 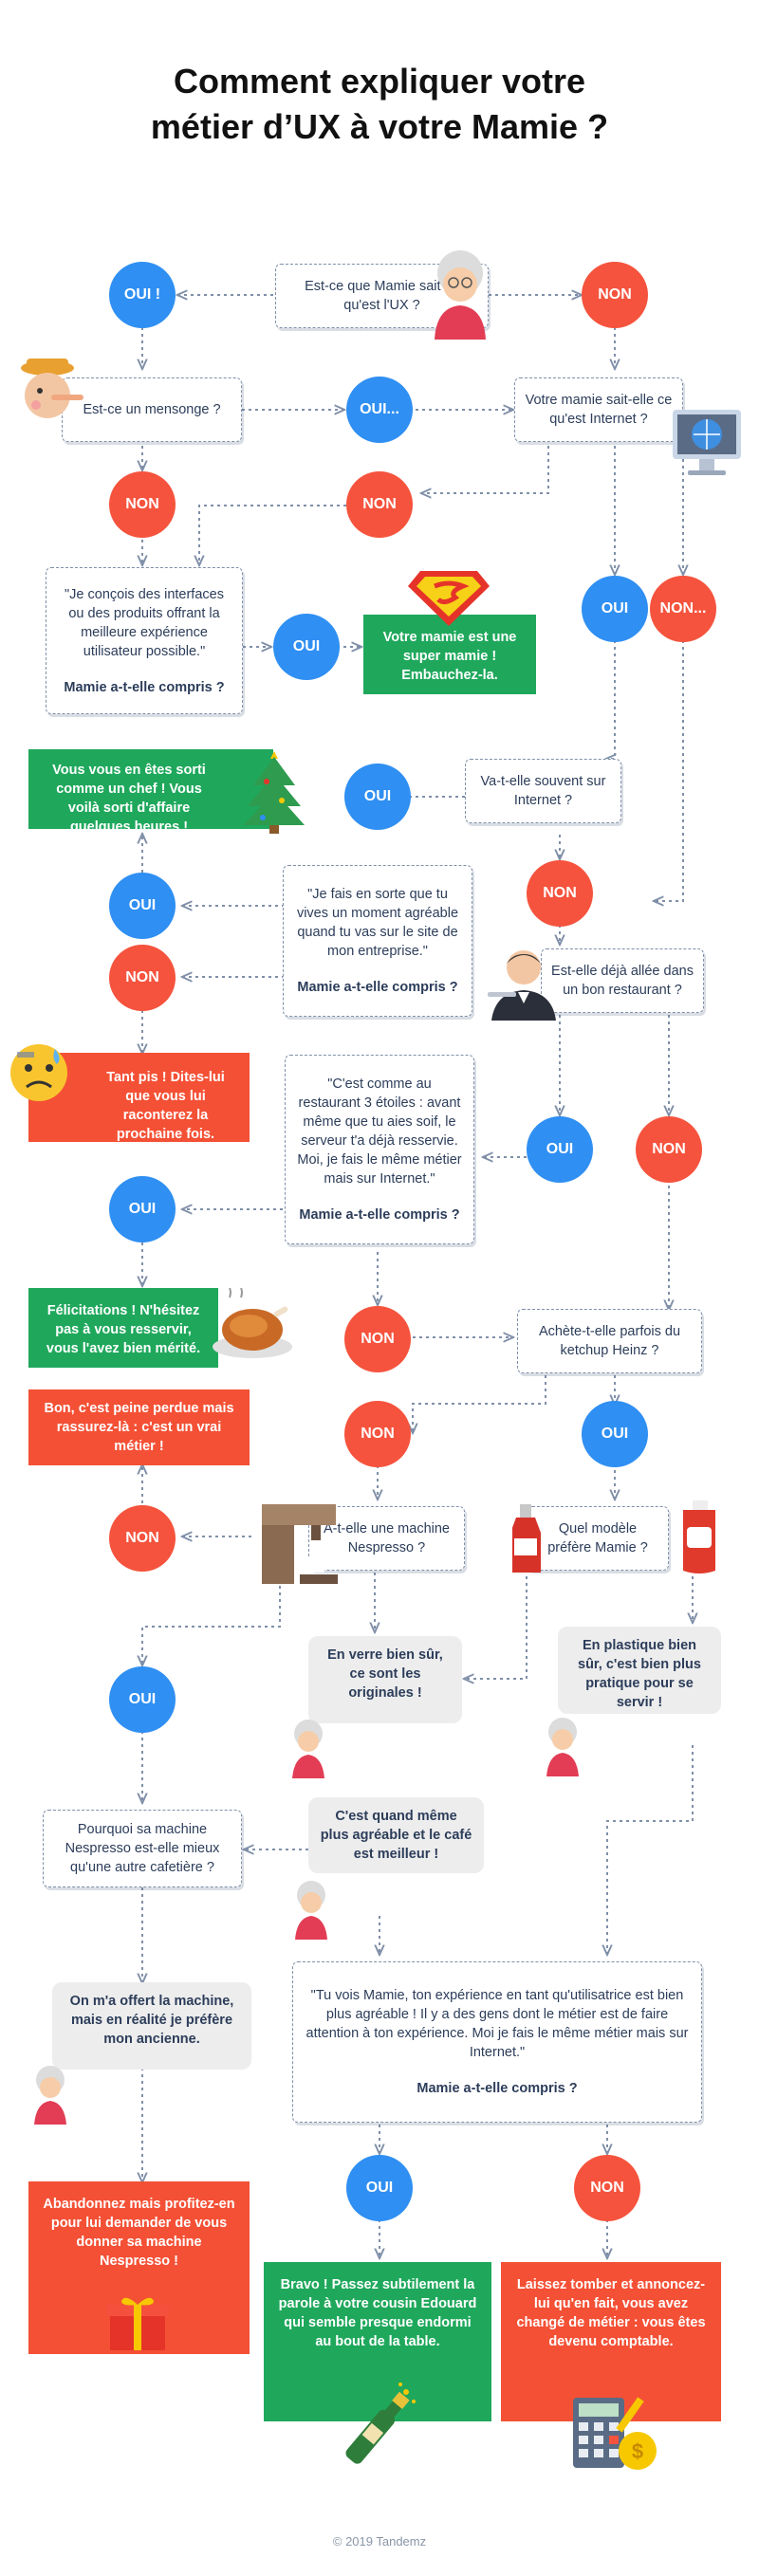 I want to click on gift-icon, so click(x=137, y=2323).